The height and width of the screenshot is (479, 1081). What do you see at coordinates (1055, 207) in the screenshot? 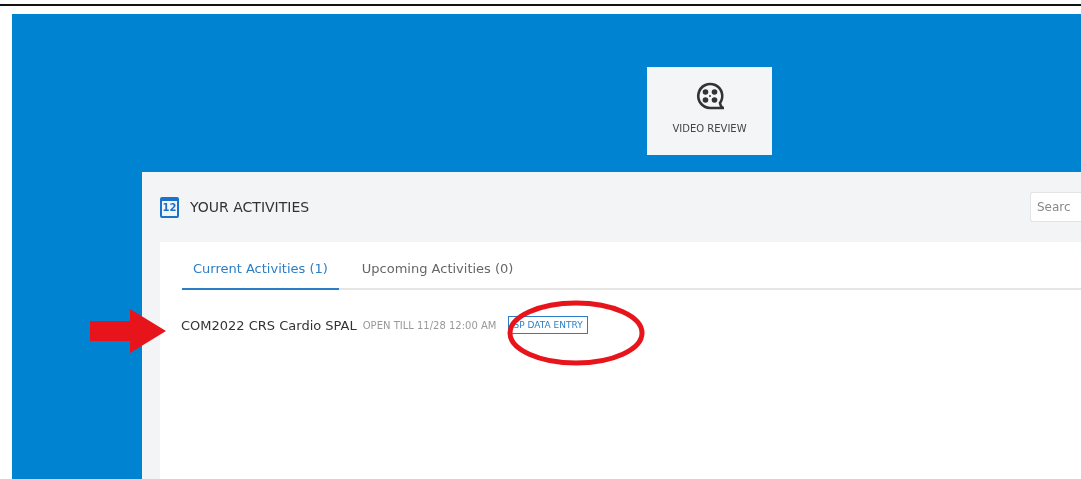
I see `search-field: Searc` at bounding box center [1055, 207].